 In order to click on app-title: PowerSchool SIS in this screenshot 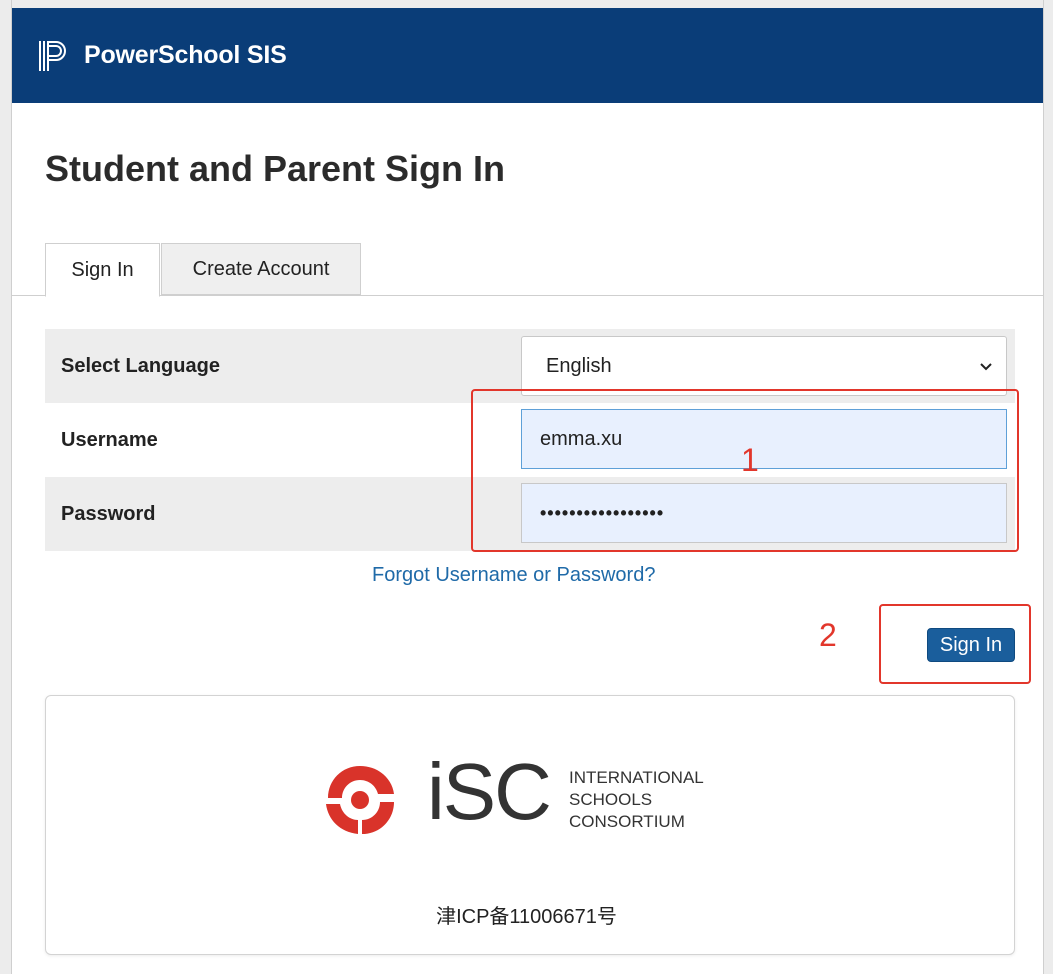, I will do `click(185, 55)`.